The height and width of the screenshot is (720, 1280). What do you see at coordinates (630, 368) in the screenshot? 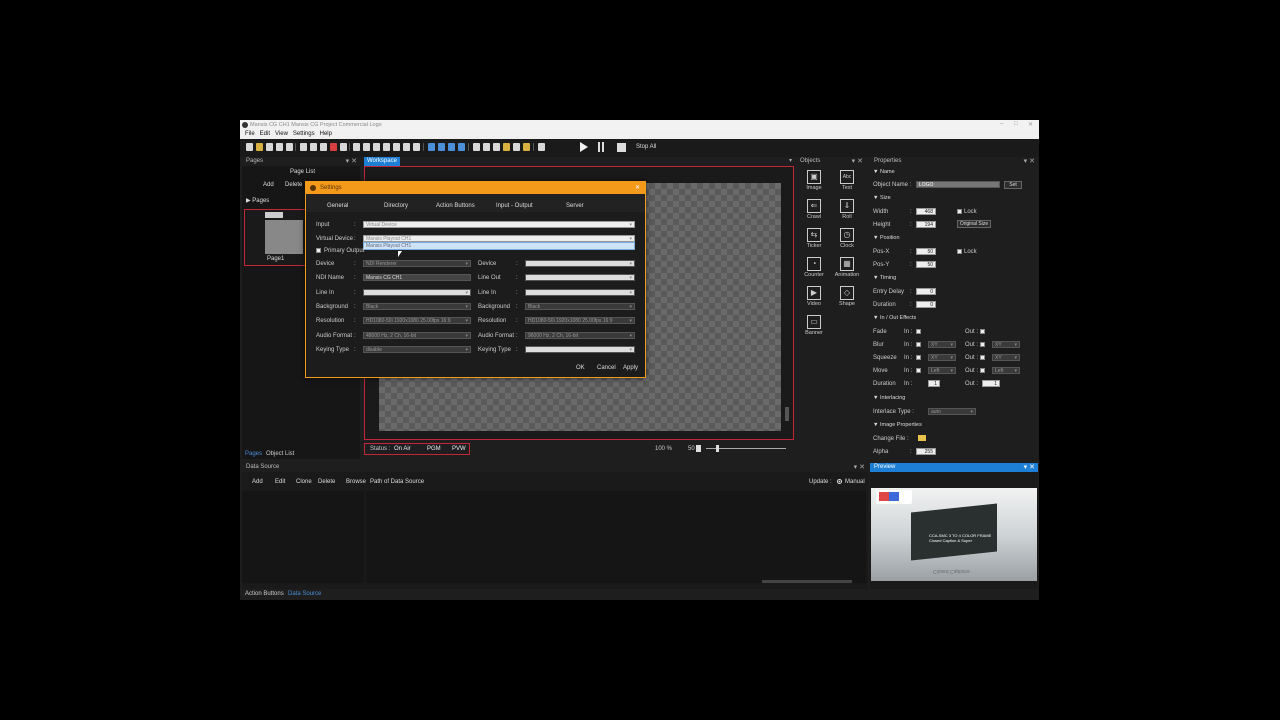
I see `apply-button: Apply` at bounding box center [630, 368].